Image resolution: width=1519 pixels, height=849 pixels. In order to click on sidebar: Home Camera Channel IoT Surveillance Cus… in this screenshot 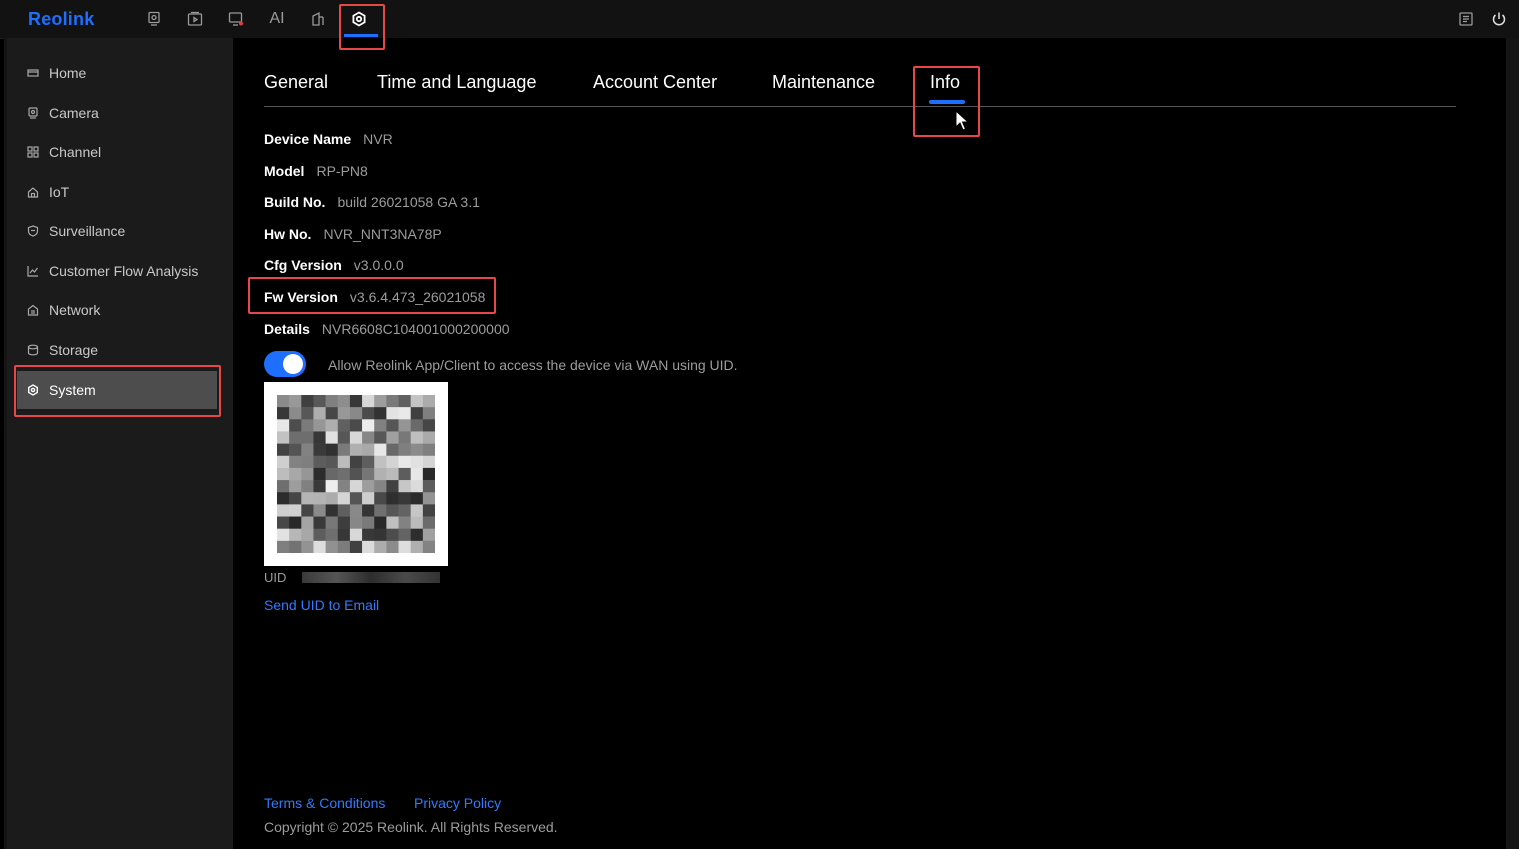, I will do `click(120, 443)`.